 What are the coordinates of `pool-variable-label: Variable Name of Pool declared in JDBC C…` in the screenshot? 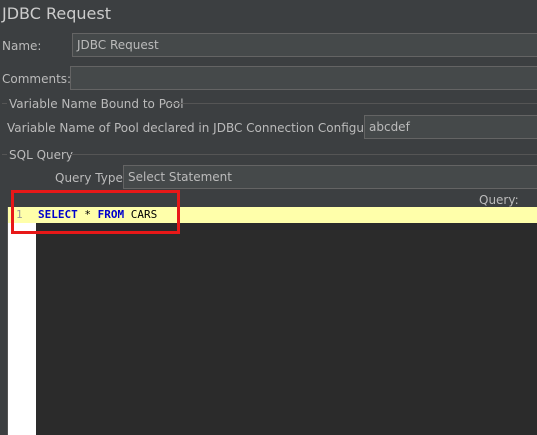 It's located at (205, 128).